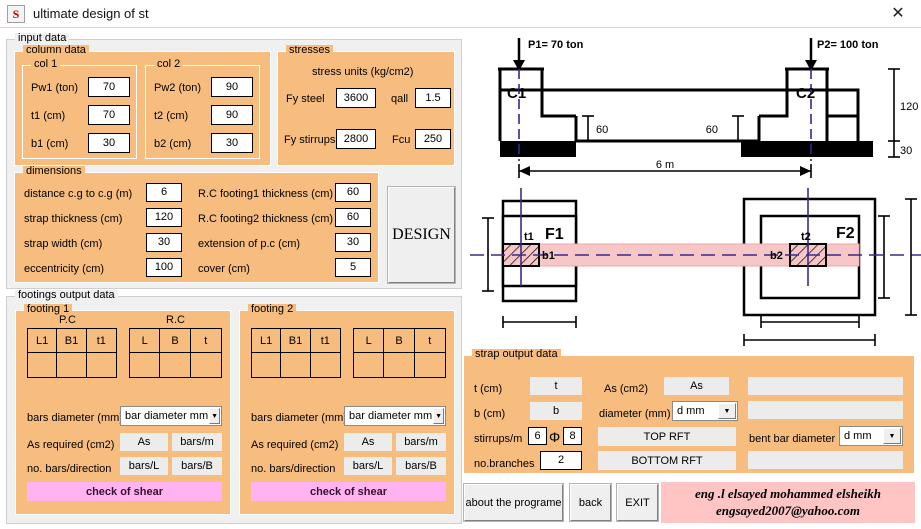 The image size is (921, 529). I want to click on pw2-label: Pw2 (ton), so click(178, 88).